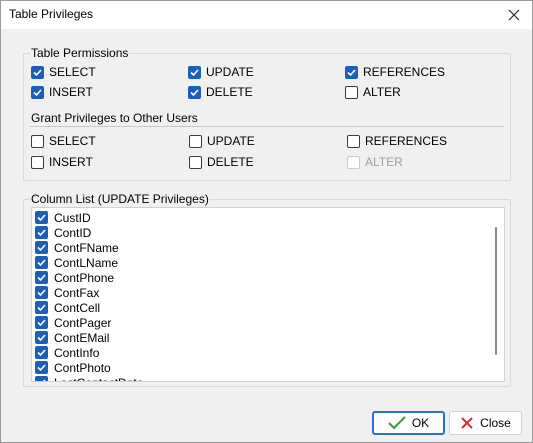 The image size is (533, 443). What do you see at coordinates (230, 72) in the screenshot?
I see `perm-update-label: UPDATE` at bounding box center [230, 72].